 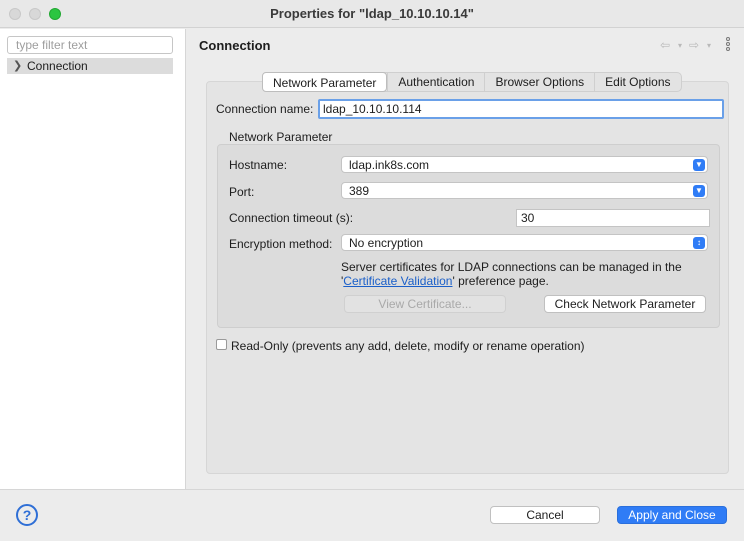 What do you see at coordinates (637, 82) in the screenshot?
I see `tab-edit-options: Edit Options` at bounding box center [637, 82].